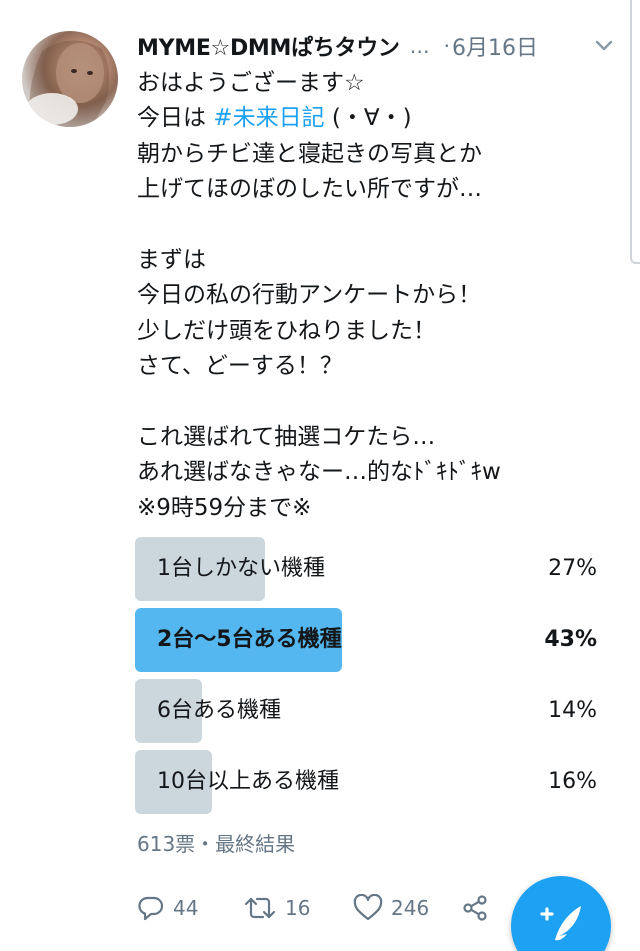 This screenshot has width=640, height=951. What do you see at coordinates (286, 330) in the screenshot?
I see `text-line: 少しだけ頭をひねりました！` at bounding box center [286, 330].